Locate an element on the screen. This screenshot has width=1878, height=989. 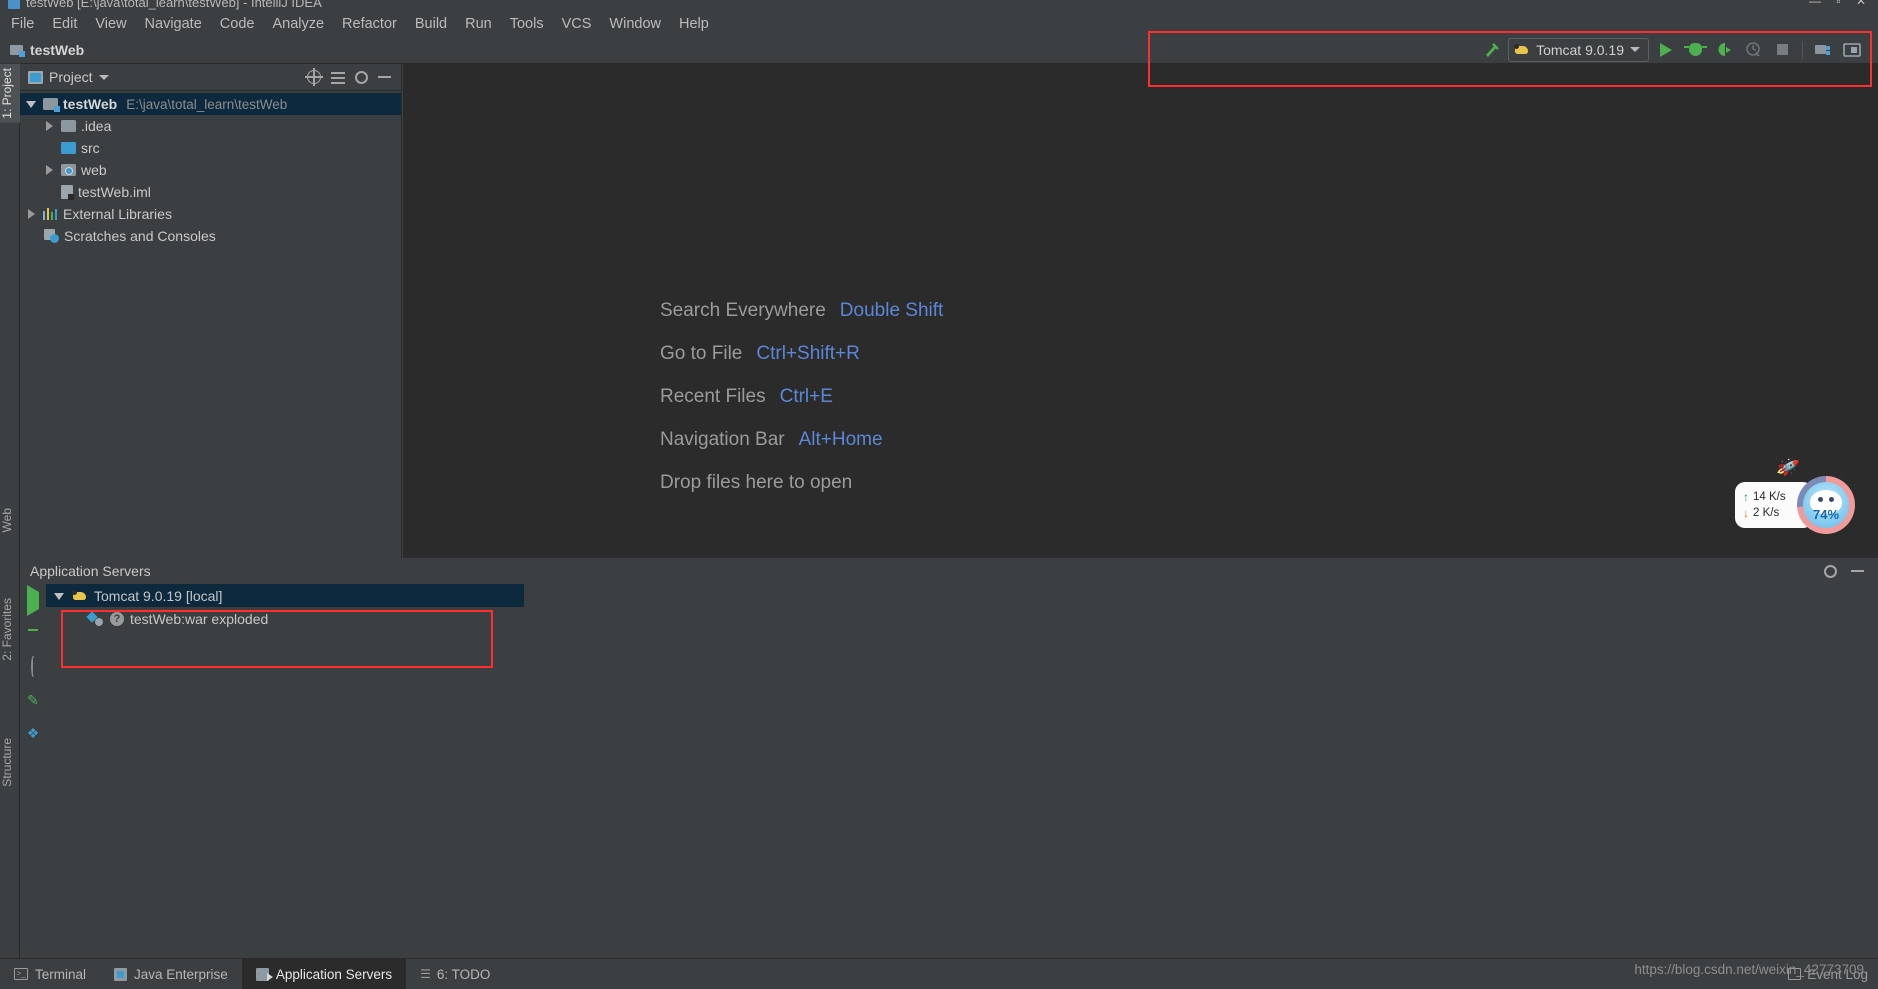
hint-recent-files: Recent Files Ctrl+E is located at coordinates (801, 397).